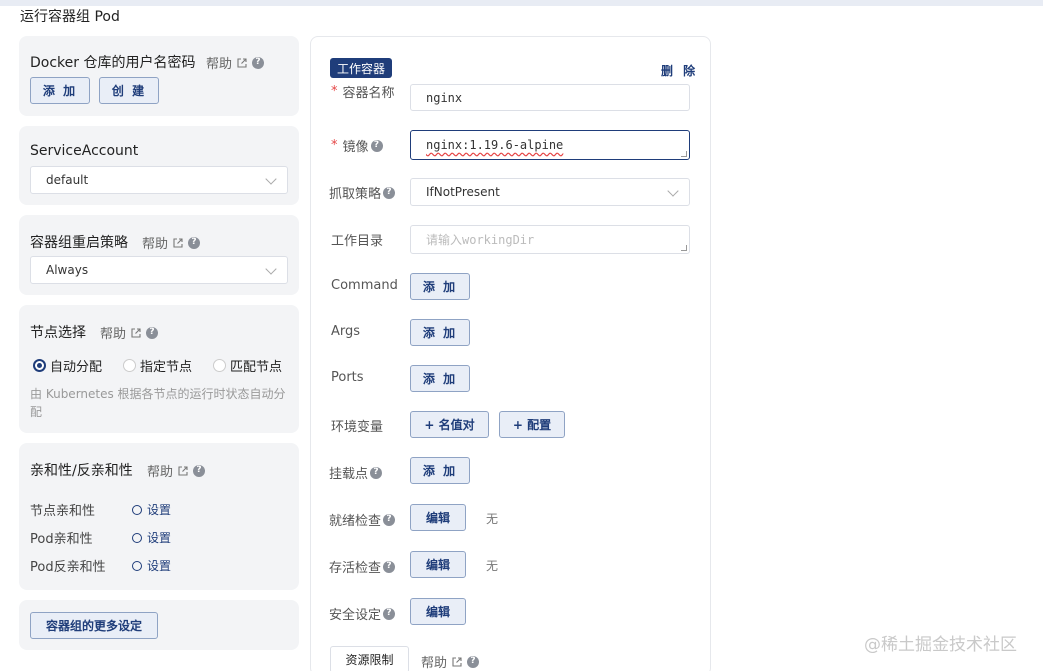 This screenshot has height=671, width=1043. I want to click on env-add-config-button: + 配置, so click(532, 424).